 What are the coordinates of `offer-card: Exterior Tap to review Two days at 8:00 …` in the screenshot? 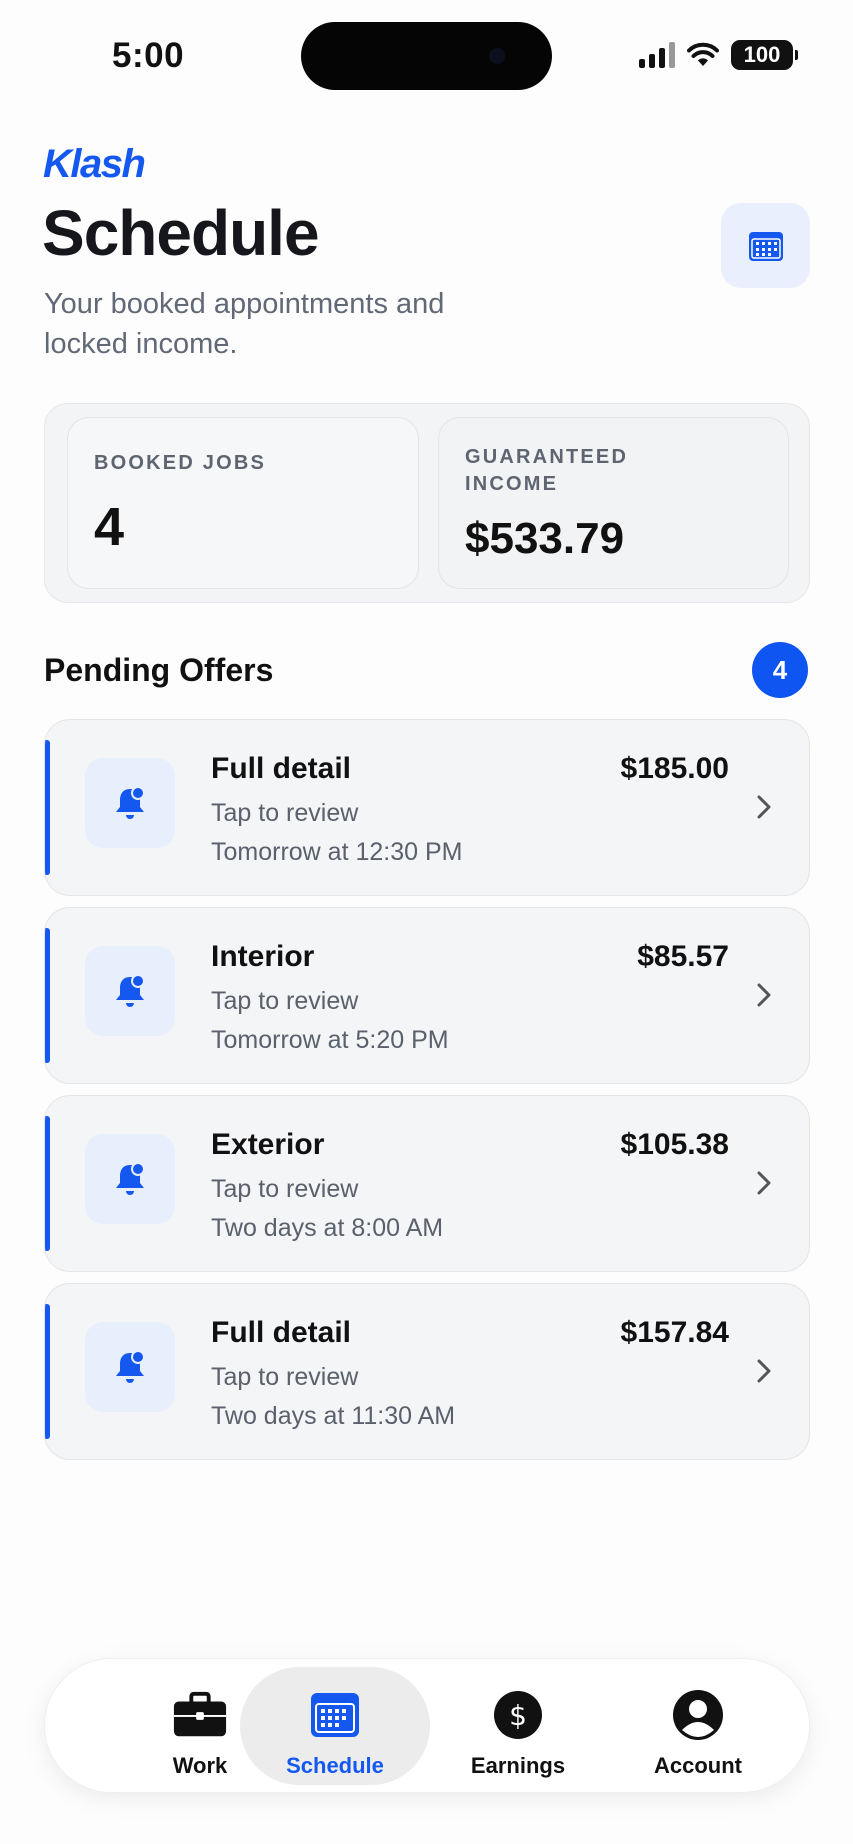 It's located at (427, 1183).